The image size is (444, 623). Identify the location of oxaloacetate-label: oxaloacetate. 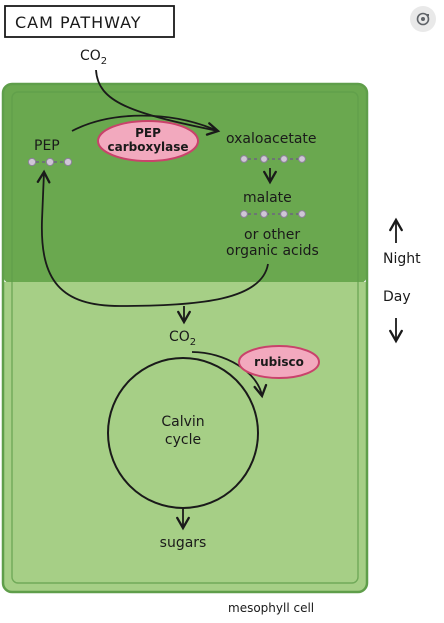
(271, 139).